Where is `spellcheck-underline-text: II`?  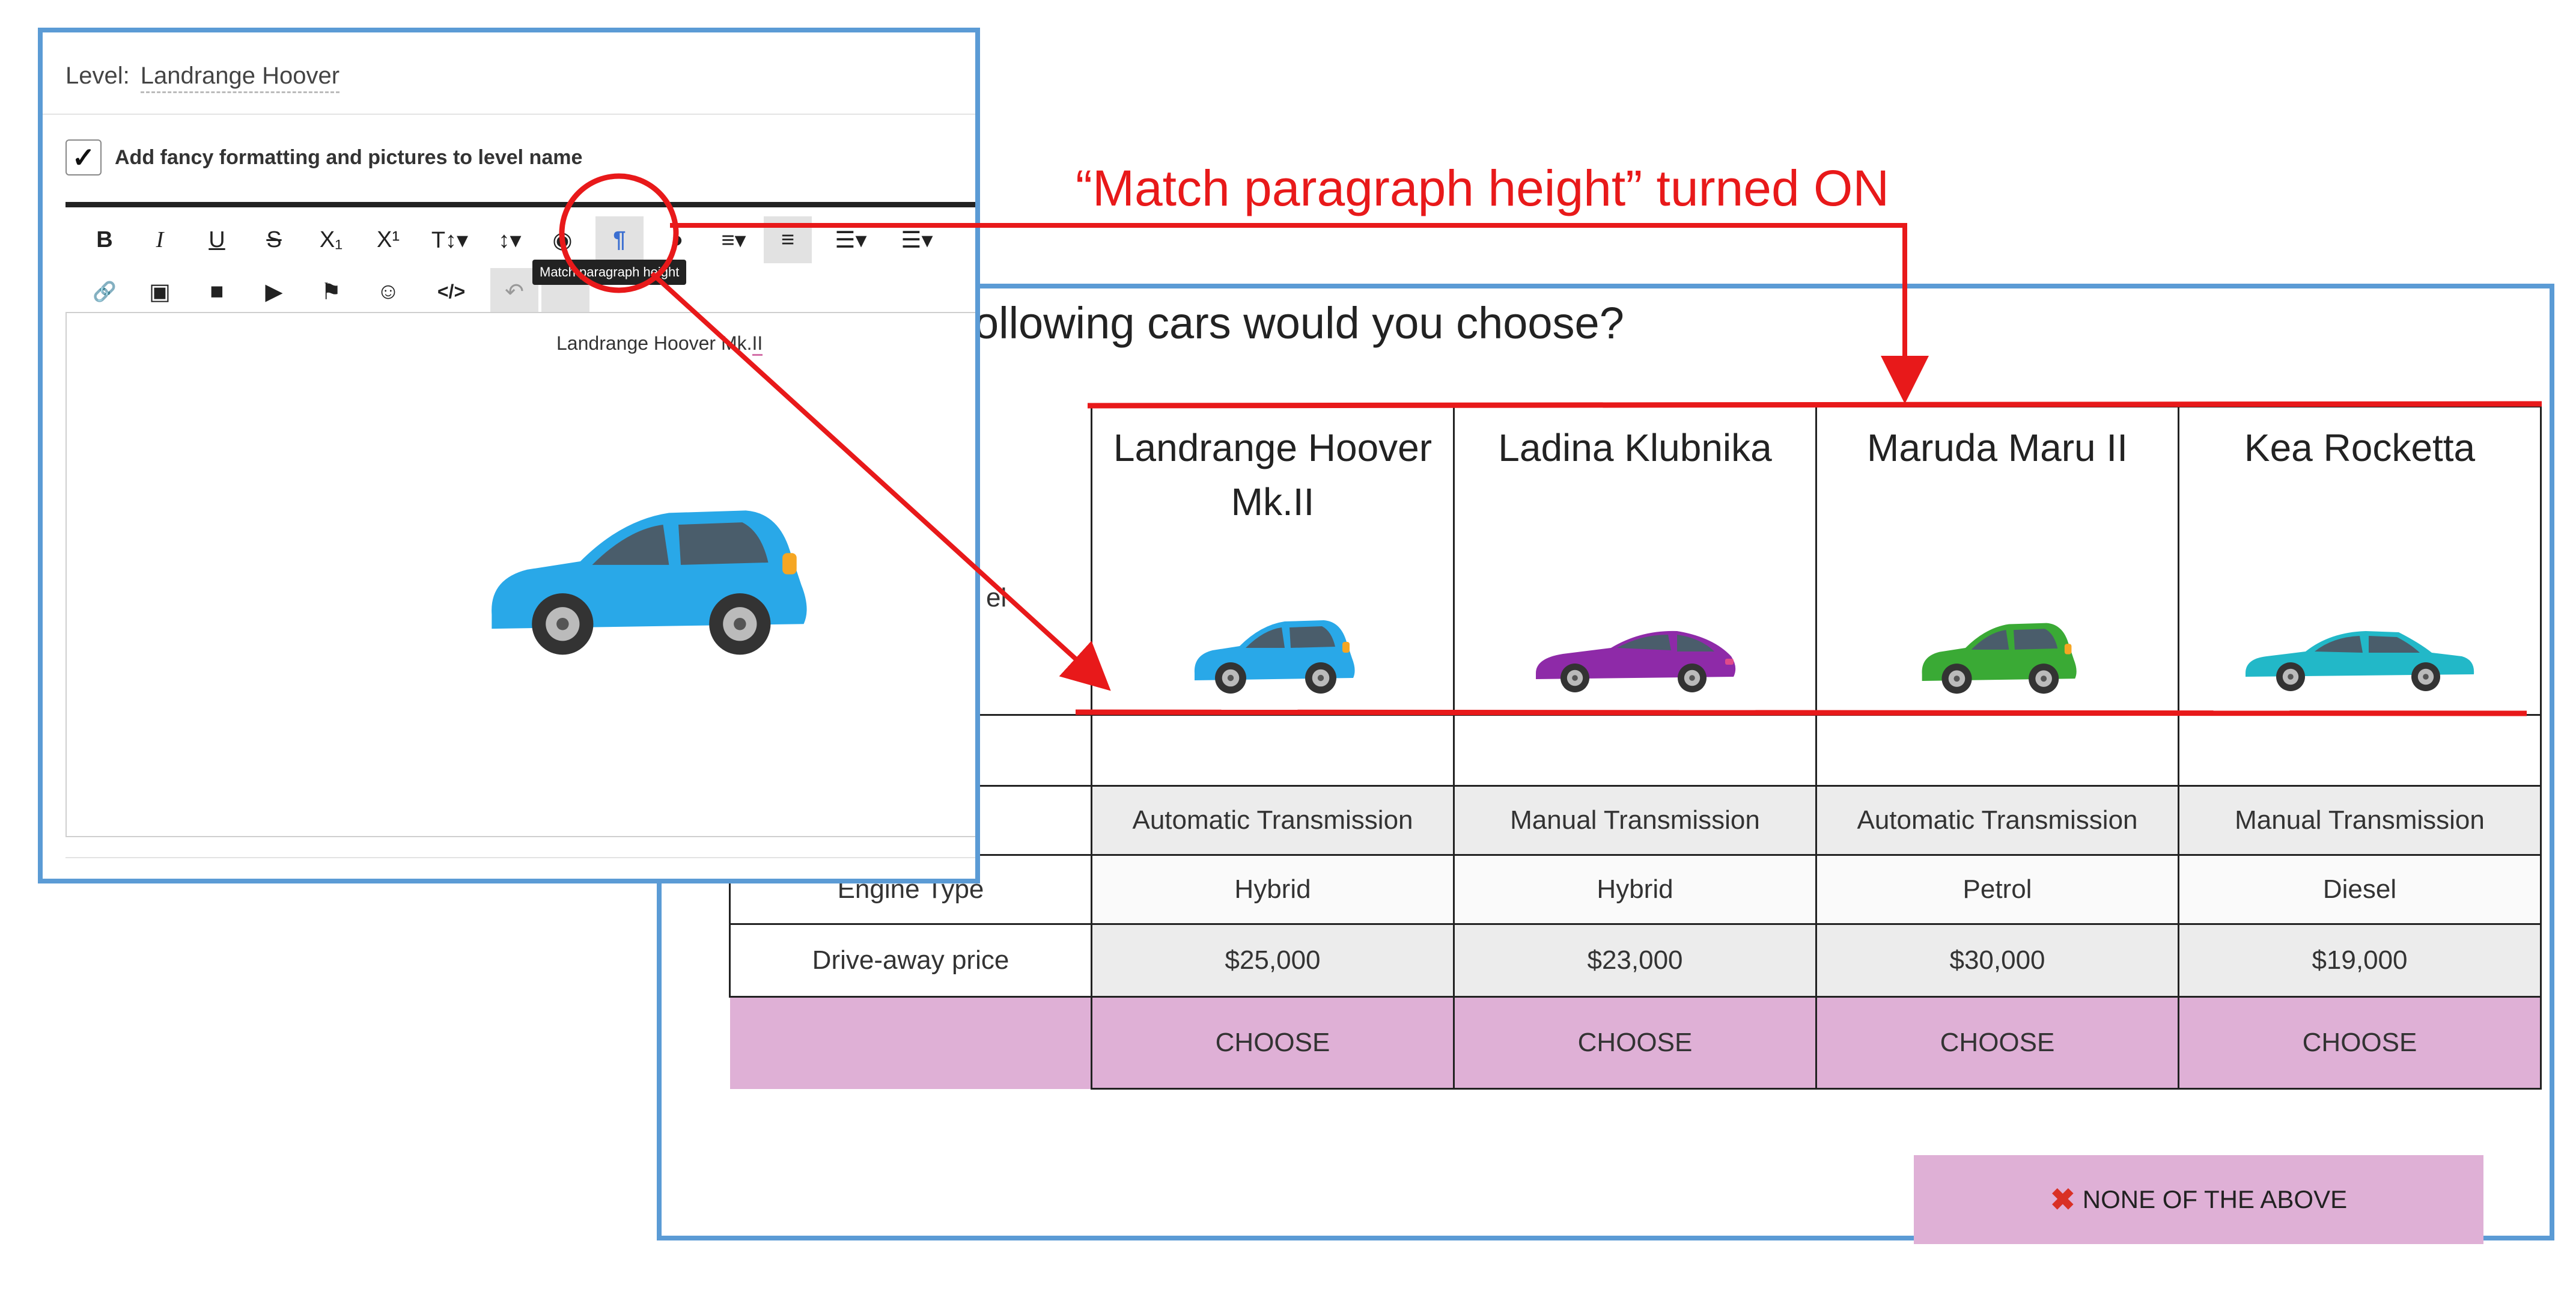 spellcheck-underline-text: II is located at coordinates (757, 344).